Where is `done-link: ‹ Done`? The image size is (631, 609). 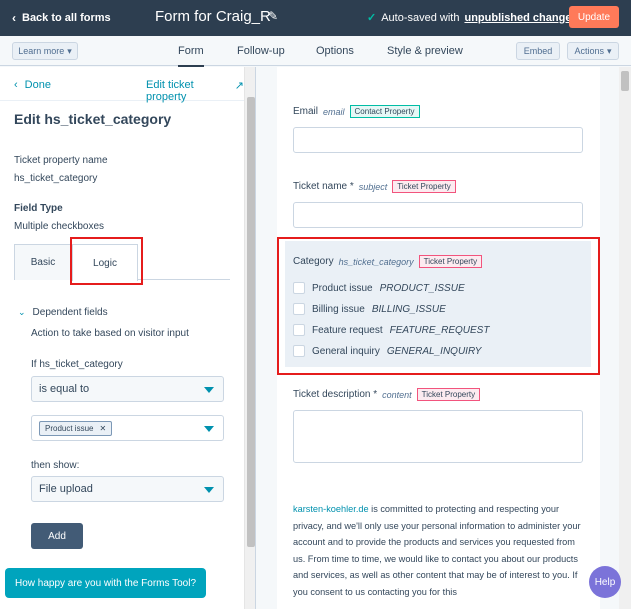
done-link: ‹ Done is located at coordinates (32, 85).